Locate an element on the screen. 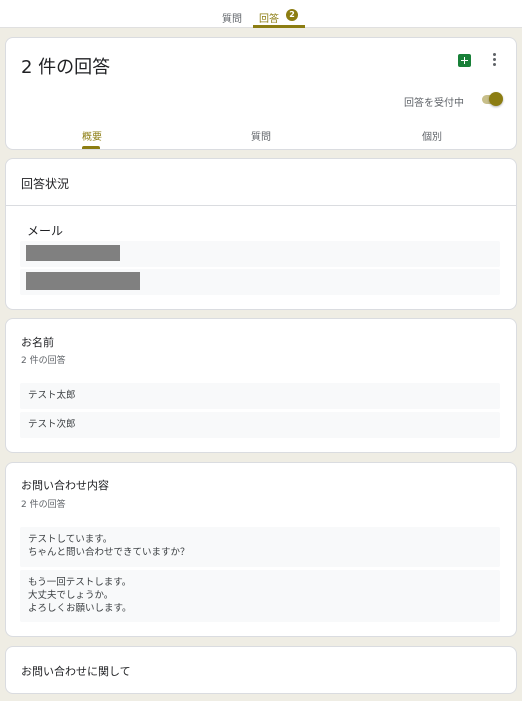 Image resolution: width=522 pixels, height=701 pixels. more-options-icon is located at coordinates (495, 60).